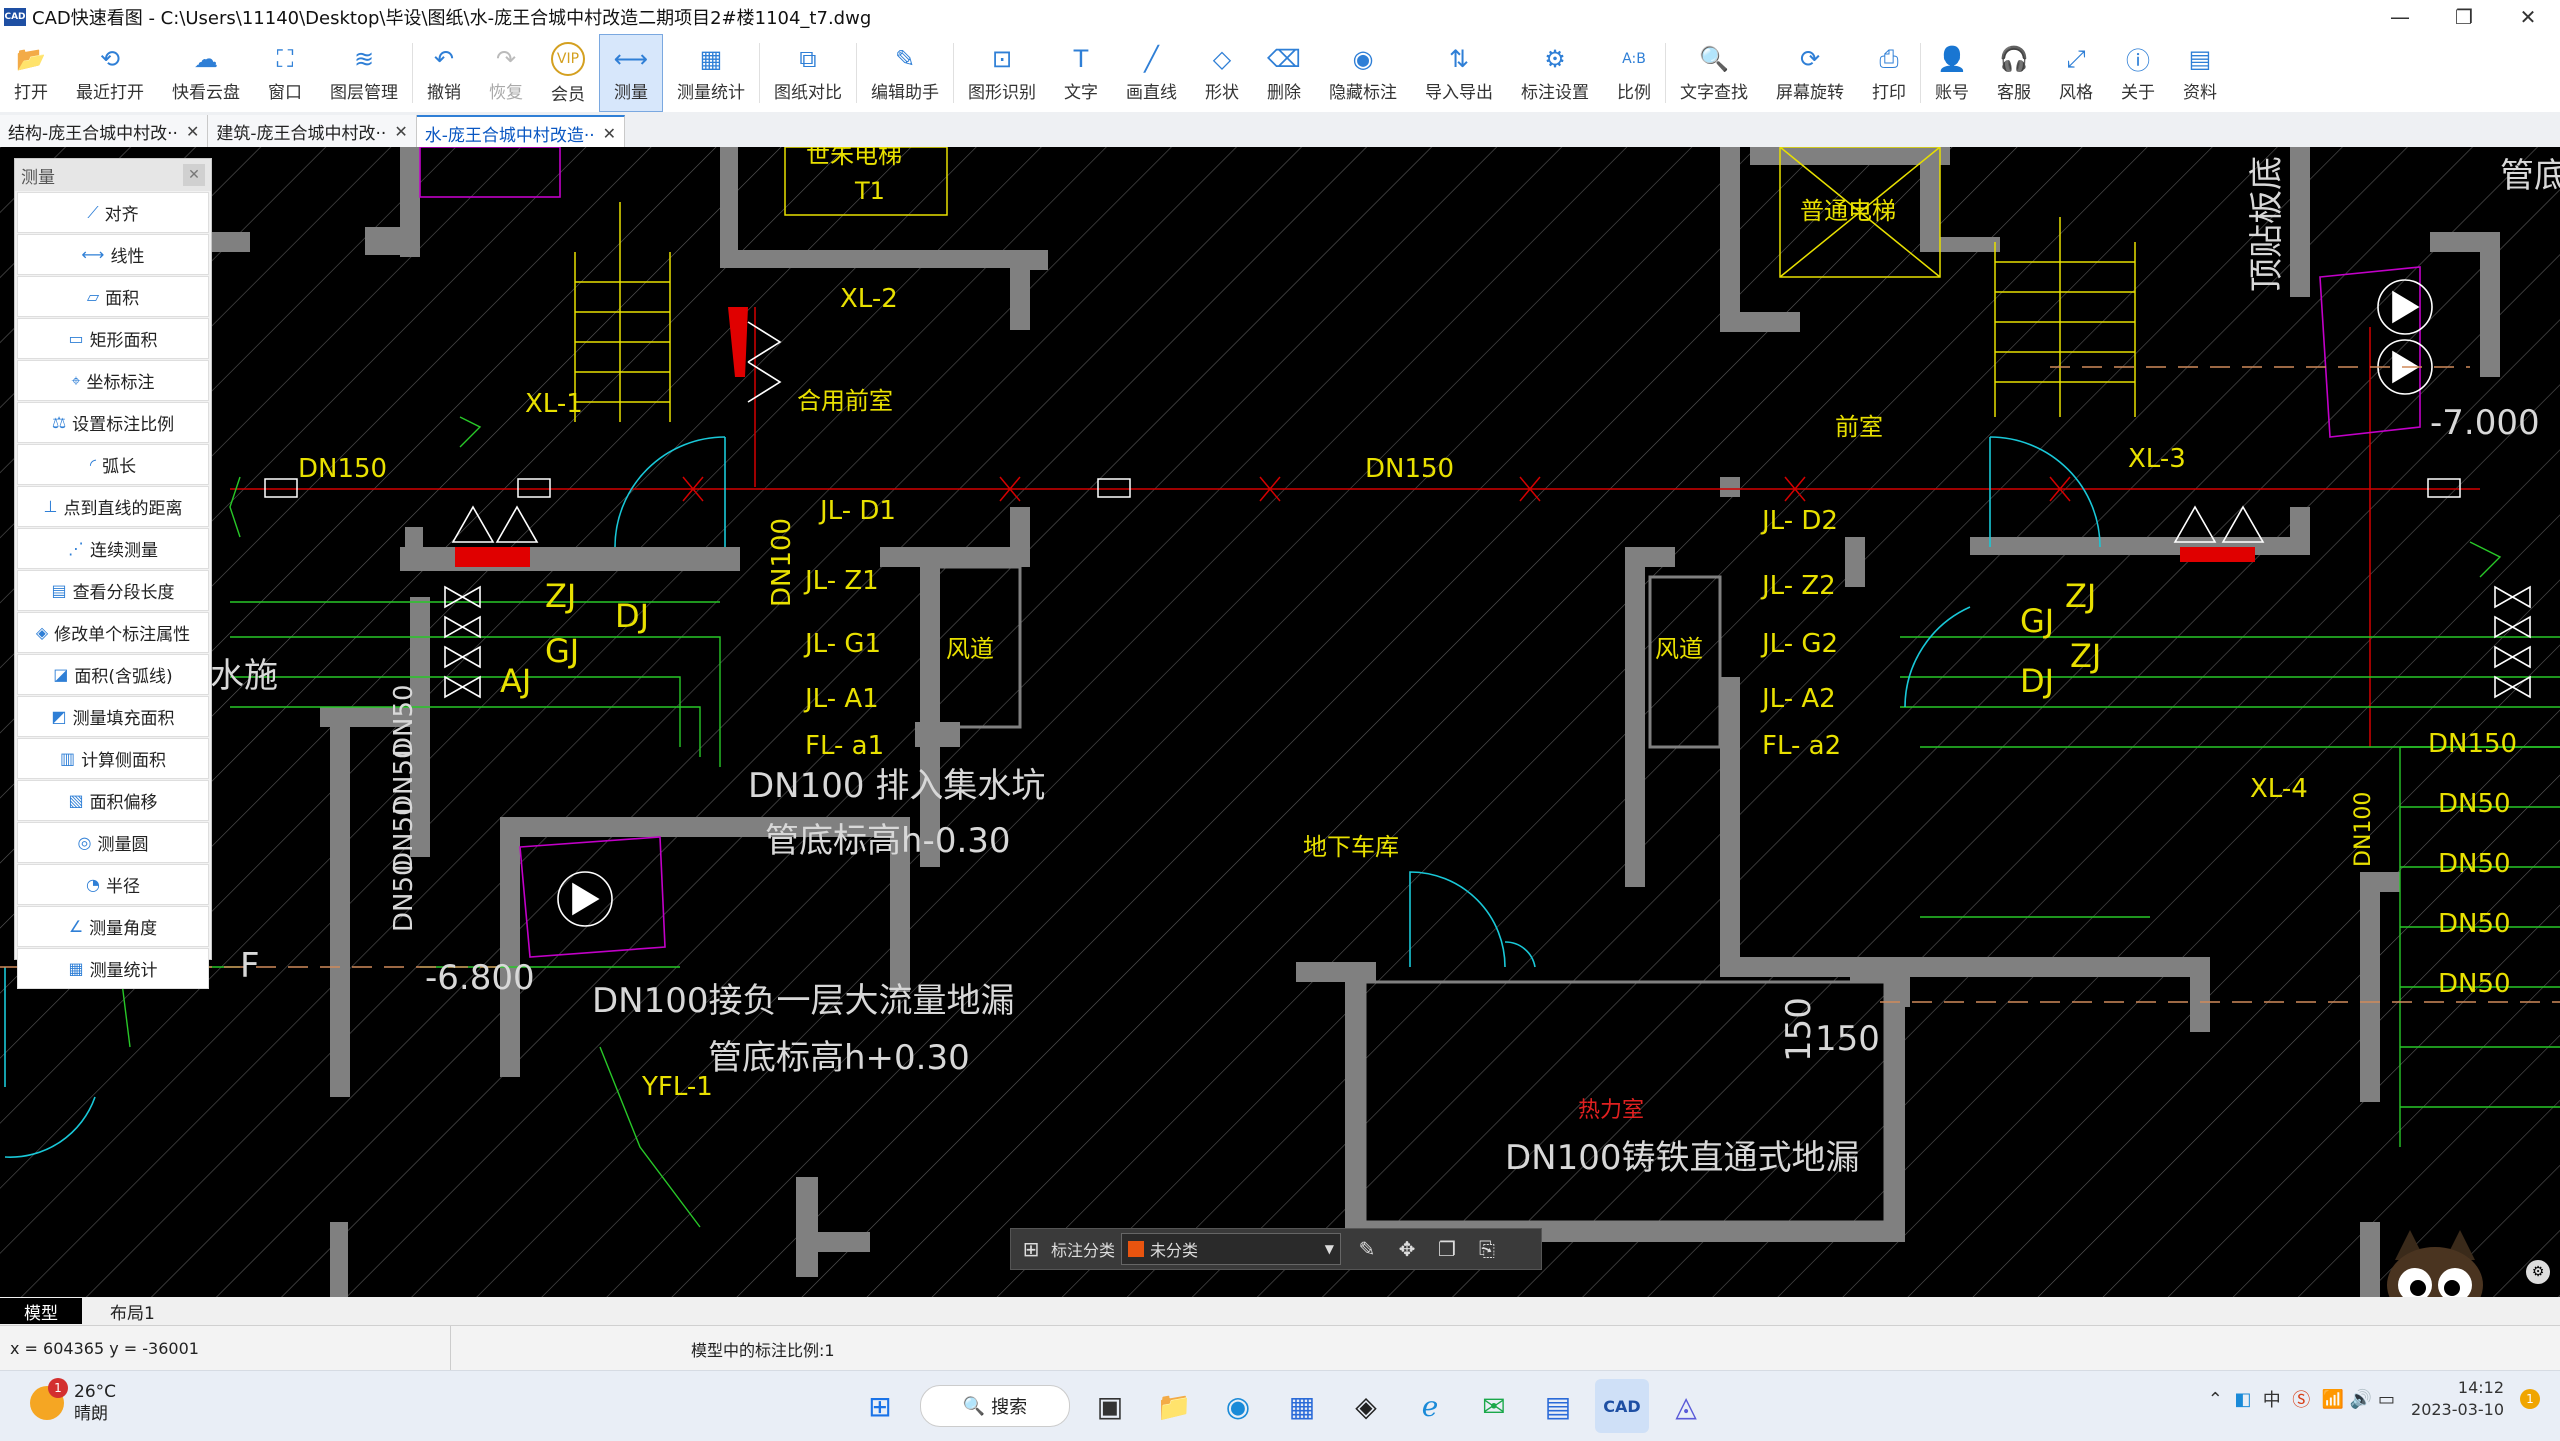  I want to click on measure-tool-item: ◪ 面积(含弧线), so click(113, 674).